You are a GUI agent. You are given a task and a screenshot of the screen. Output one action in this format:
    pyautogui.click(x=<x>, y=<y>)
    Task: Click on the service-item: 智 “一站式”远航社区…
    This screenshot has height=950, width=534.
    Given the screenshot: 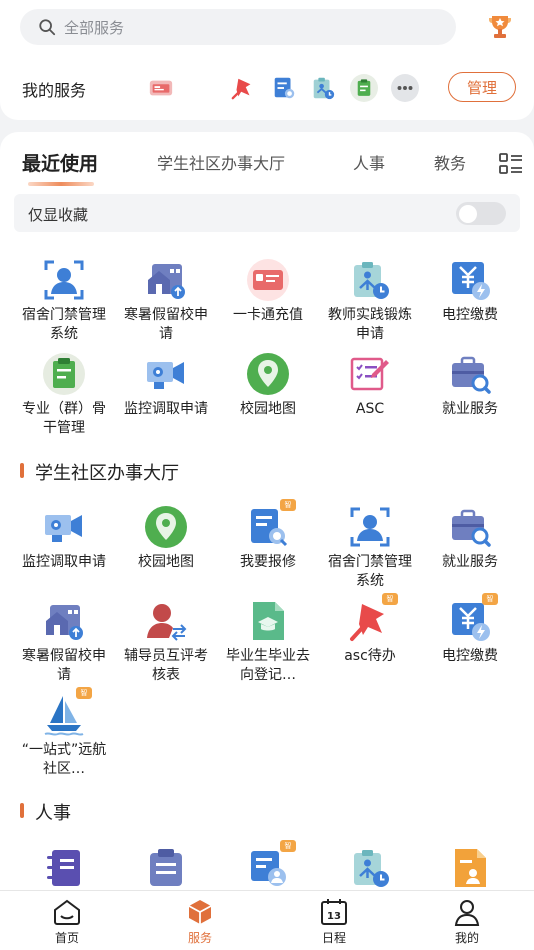 What is the action you would take?
    pyautogui.click(x=64, y=733)
    